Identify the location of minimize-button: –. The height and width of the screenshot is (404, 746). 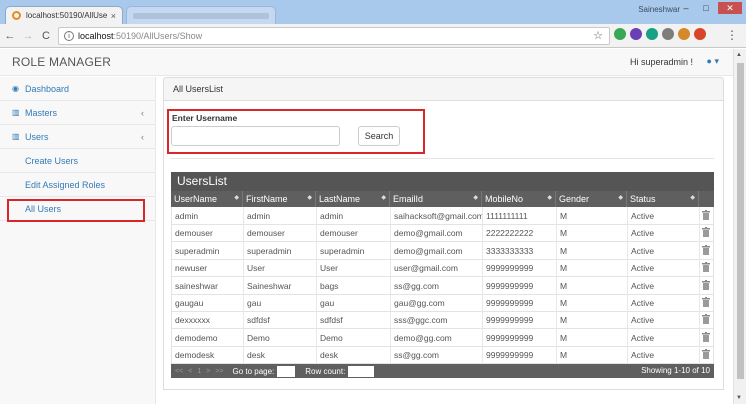
(686, 8).